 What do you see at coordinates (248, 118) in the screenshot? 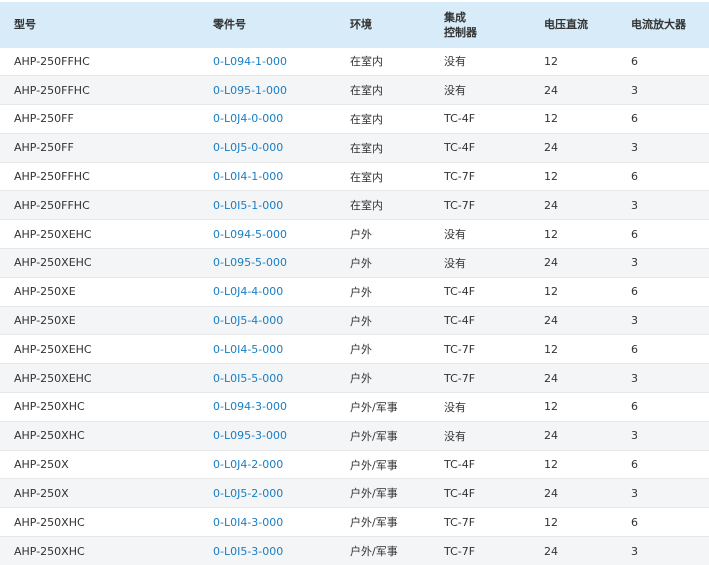
I see `part-number-link: 0-L0J4-0-000` at bounding box center [248, 118].